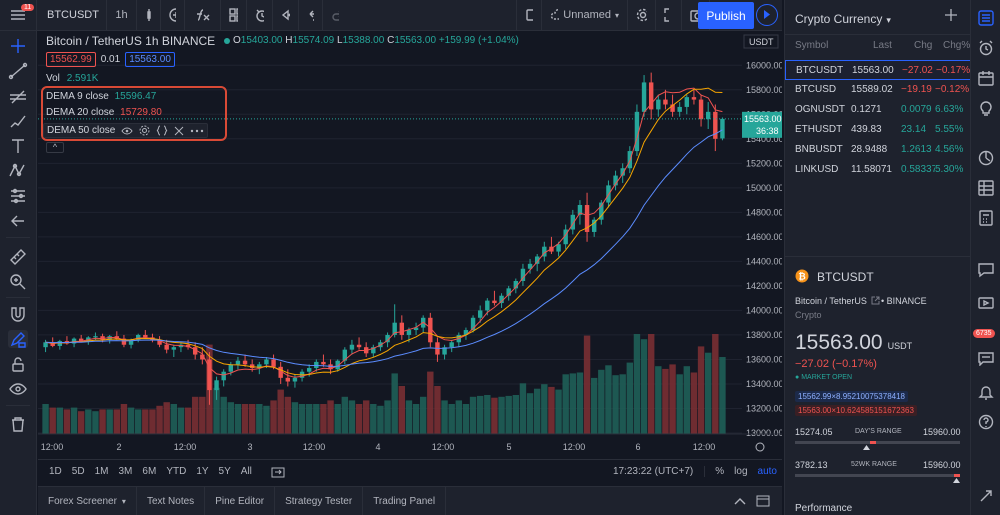 Image resolution: width=1000 pixels, height=515 pixels. Describe the element at coordinates (669, 15) in the screenshot. I see `fullscreen-button` at that location.